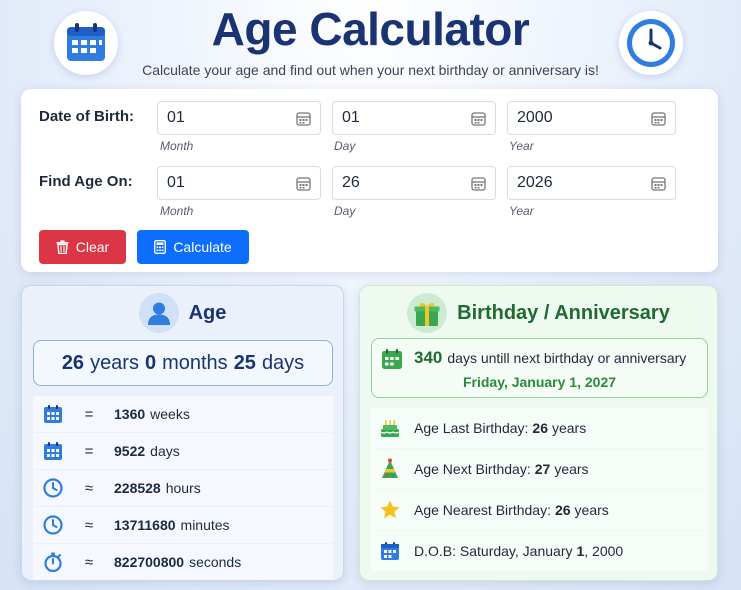  I want to click on list-item: D.O.B: Saturday, January 1 , 2000, so click(539, 551).